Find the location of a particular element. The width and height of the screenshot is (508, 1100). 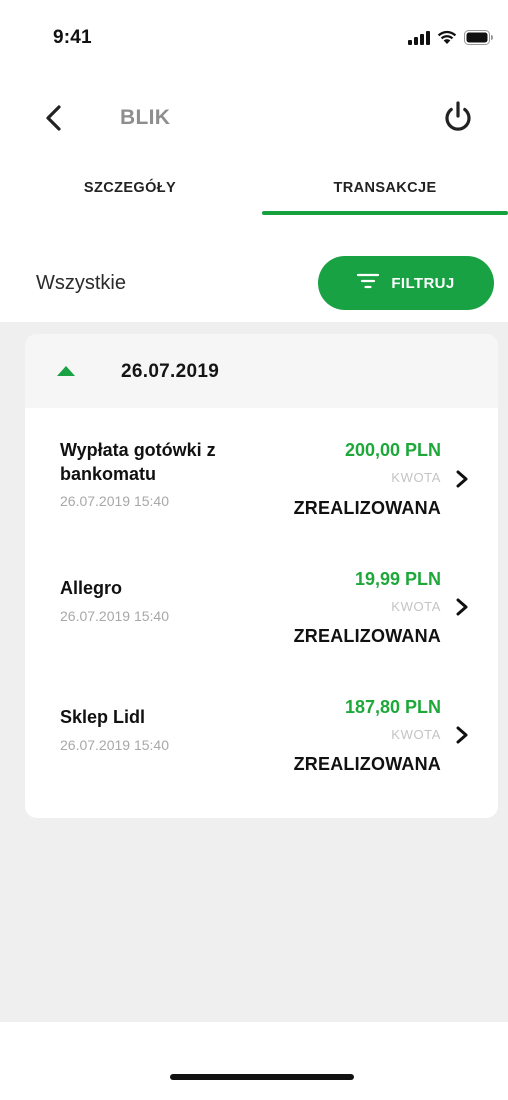

power-icon is located at coordinates (458, 119).